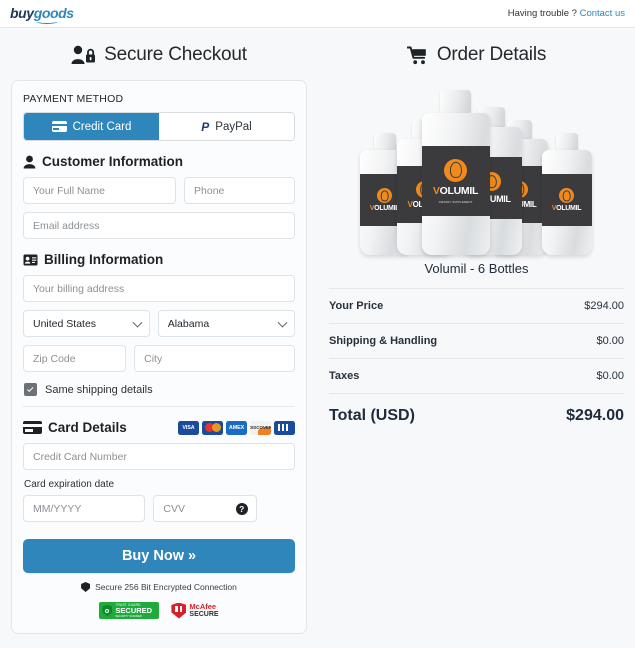 Image resolution: width=635 pixels, height=648 pixels. I want to click on total-value: $294.00, so click(595, 415).